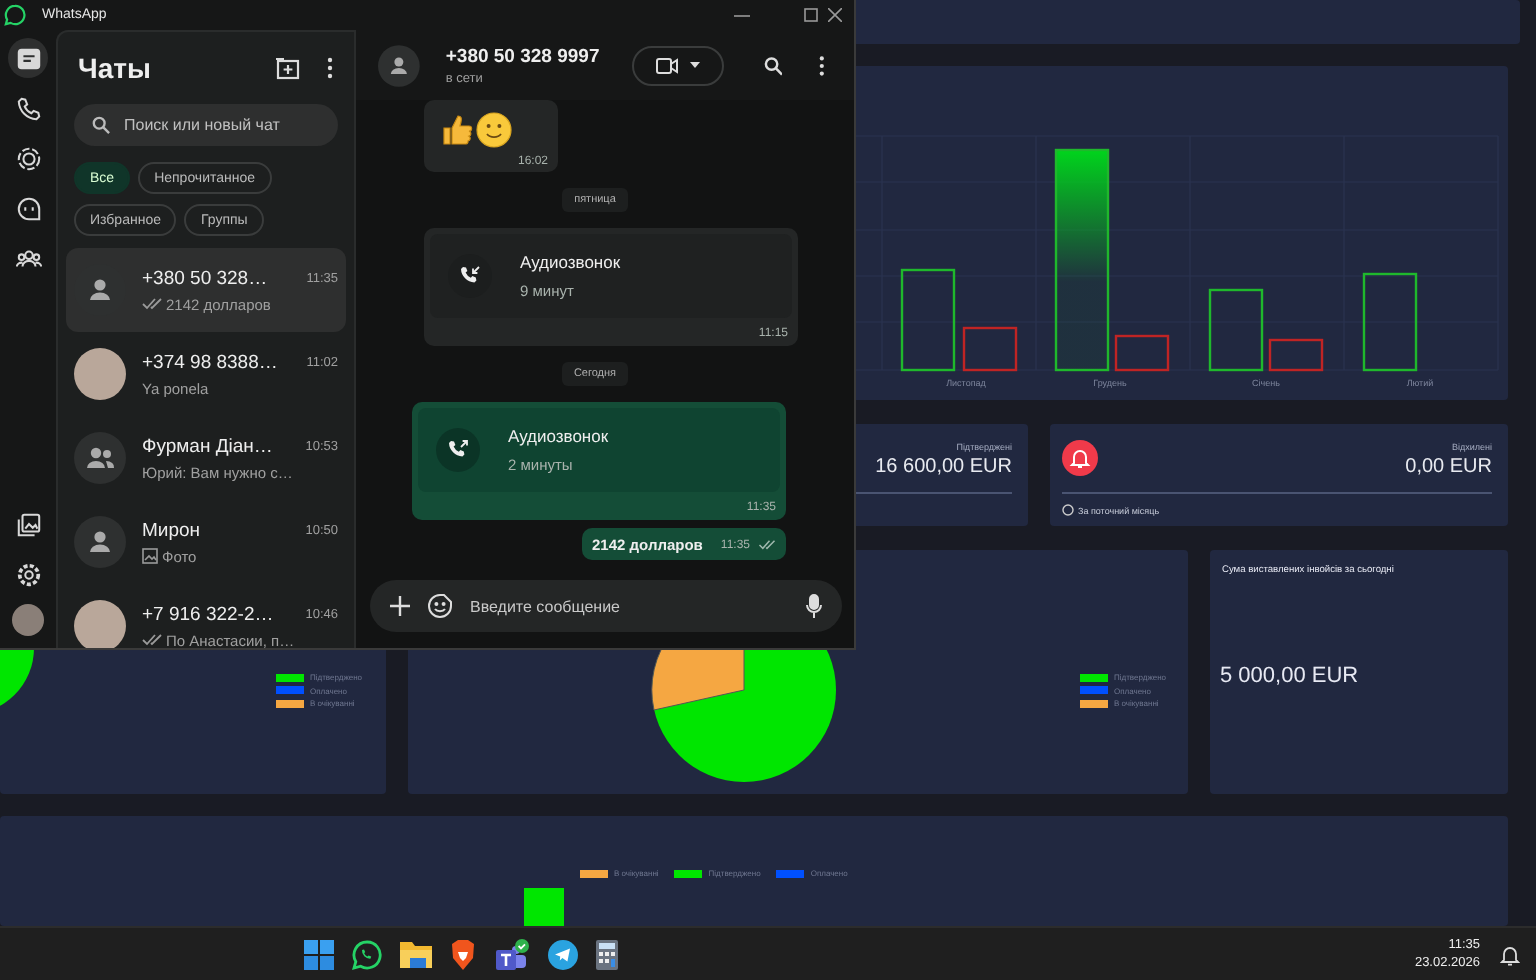 The width and height of the screenshot is (1536, 980). Describe the element at coordinates (1290, 676) in the screenshot. I see `total-value: 5 000,00 EUR` at that location.